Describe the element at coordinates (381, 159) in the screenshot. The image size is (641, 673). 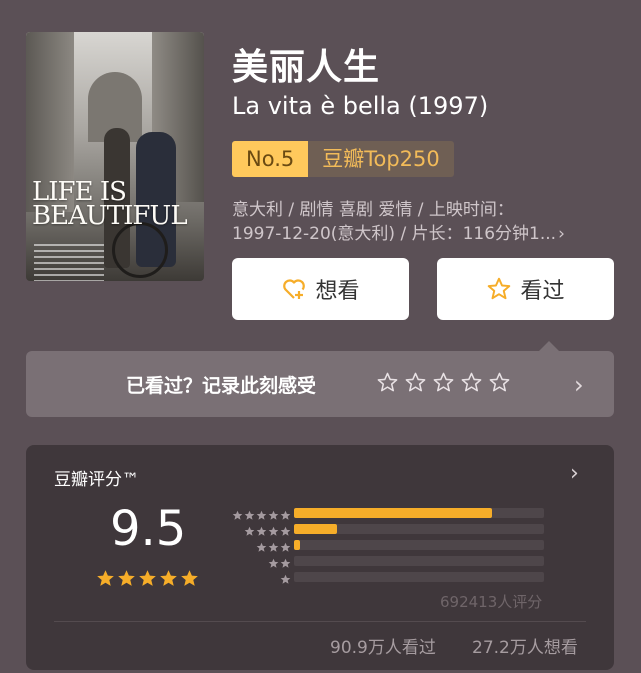
I see `rank-list-name: 豆瓣Top250` at that location.